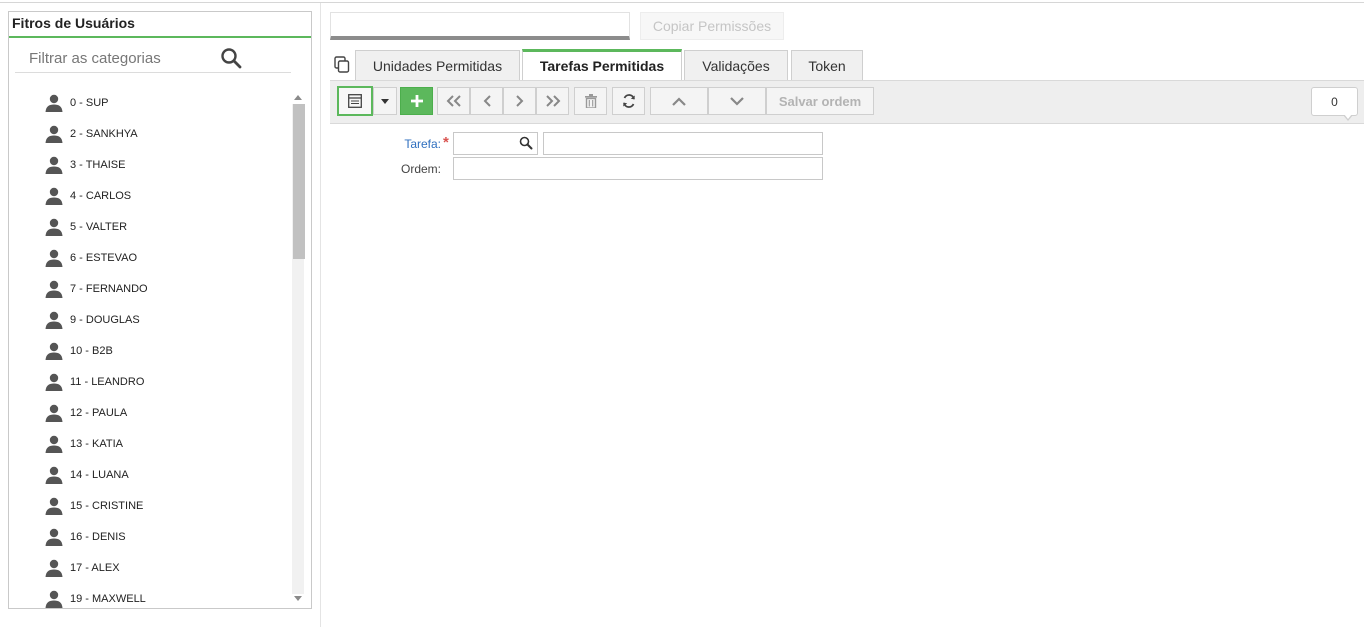  I want to click on list-item: 6 - ESTEVAO, so click(91, 258).